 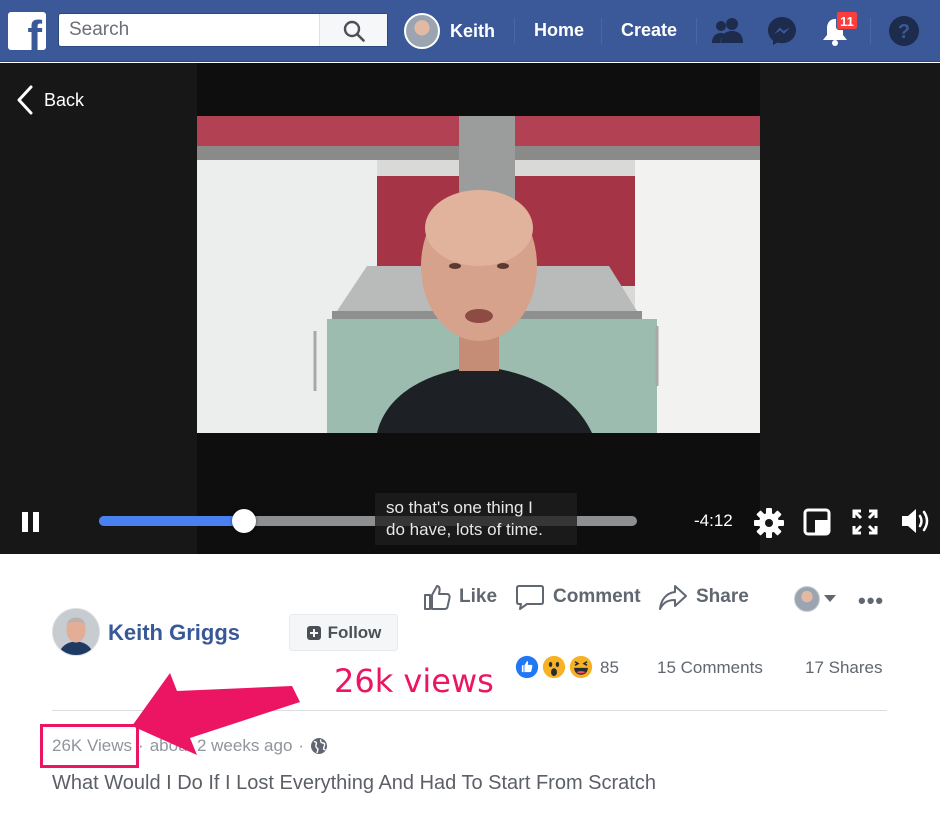 I want to click on annotation-text: 26k views, so click(x=414, y=681).